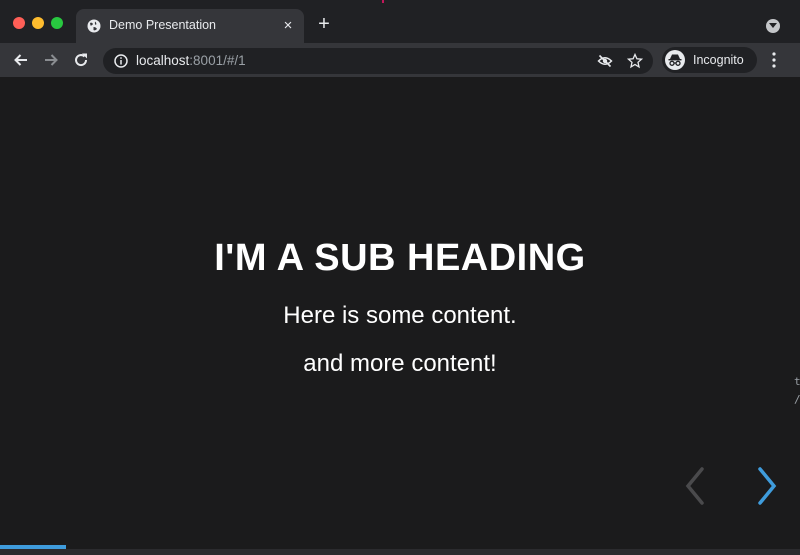  I want to click on tab-strip: Demo Presentation × +, so click(400, 21).